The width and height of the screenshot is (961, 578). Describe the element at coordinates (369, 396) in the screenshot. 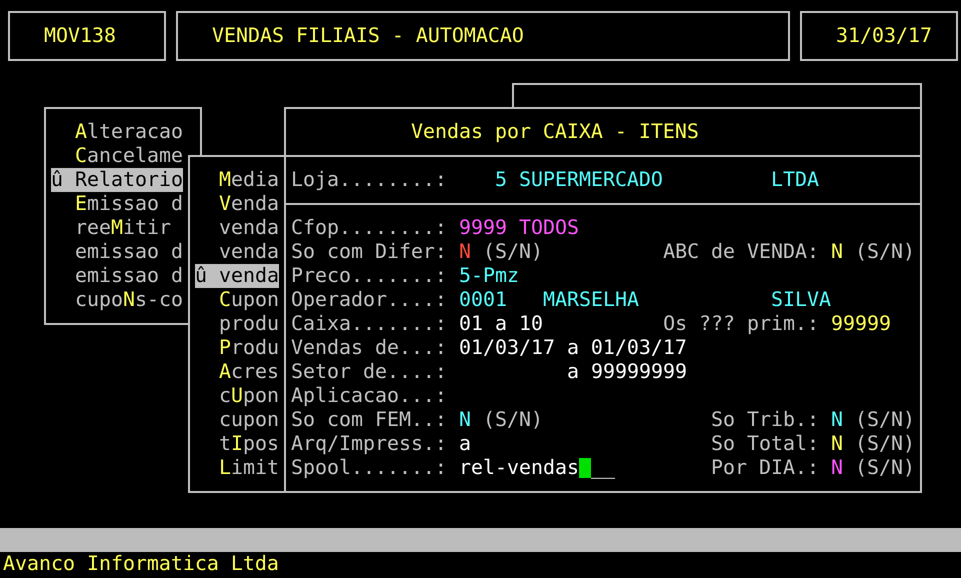

I see `field-label: Aplicacao...:` at that location.